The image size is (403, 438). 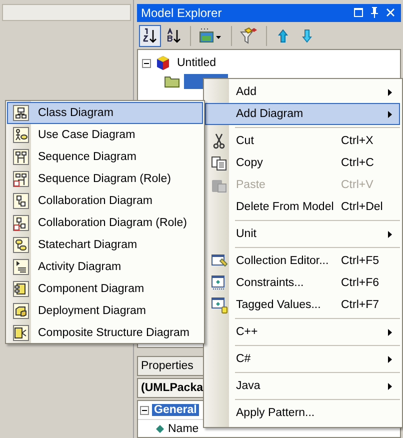 I want to click on menu-item: Activity Diagram, so click(x=105, y=267).